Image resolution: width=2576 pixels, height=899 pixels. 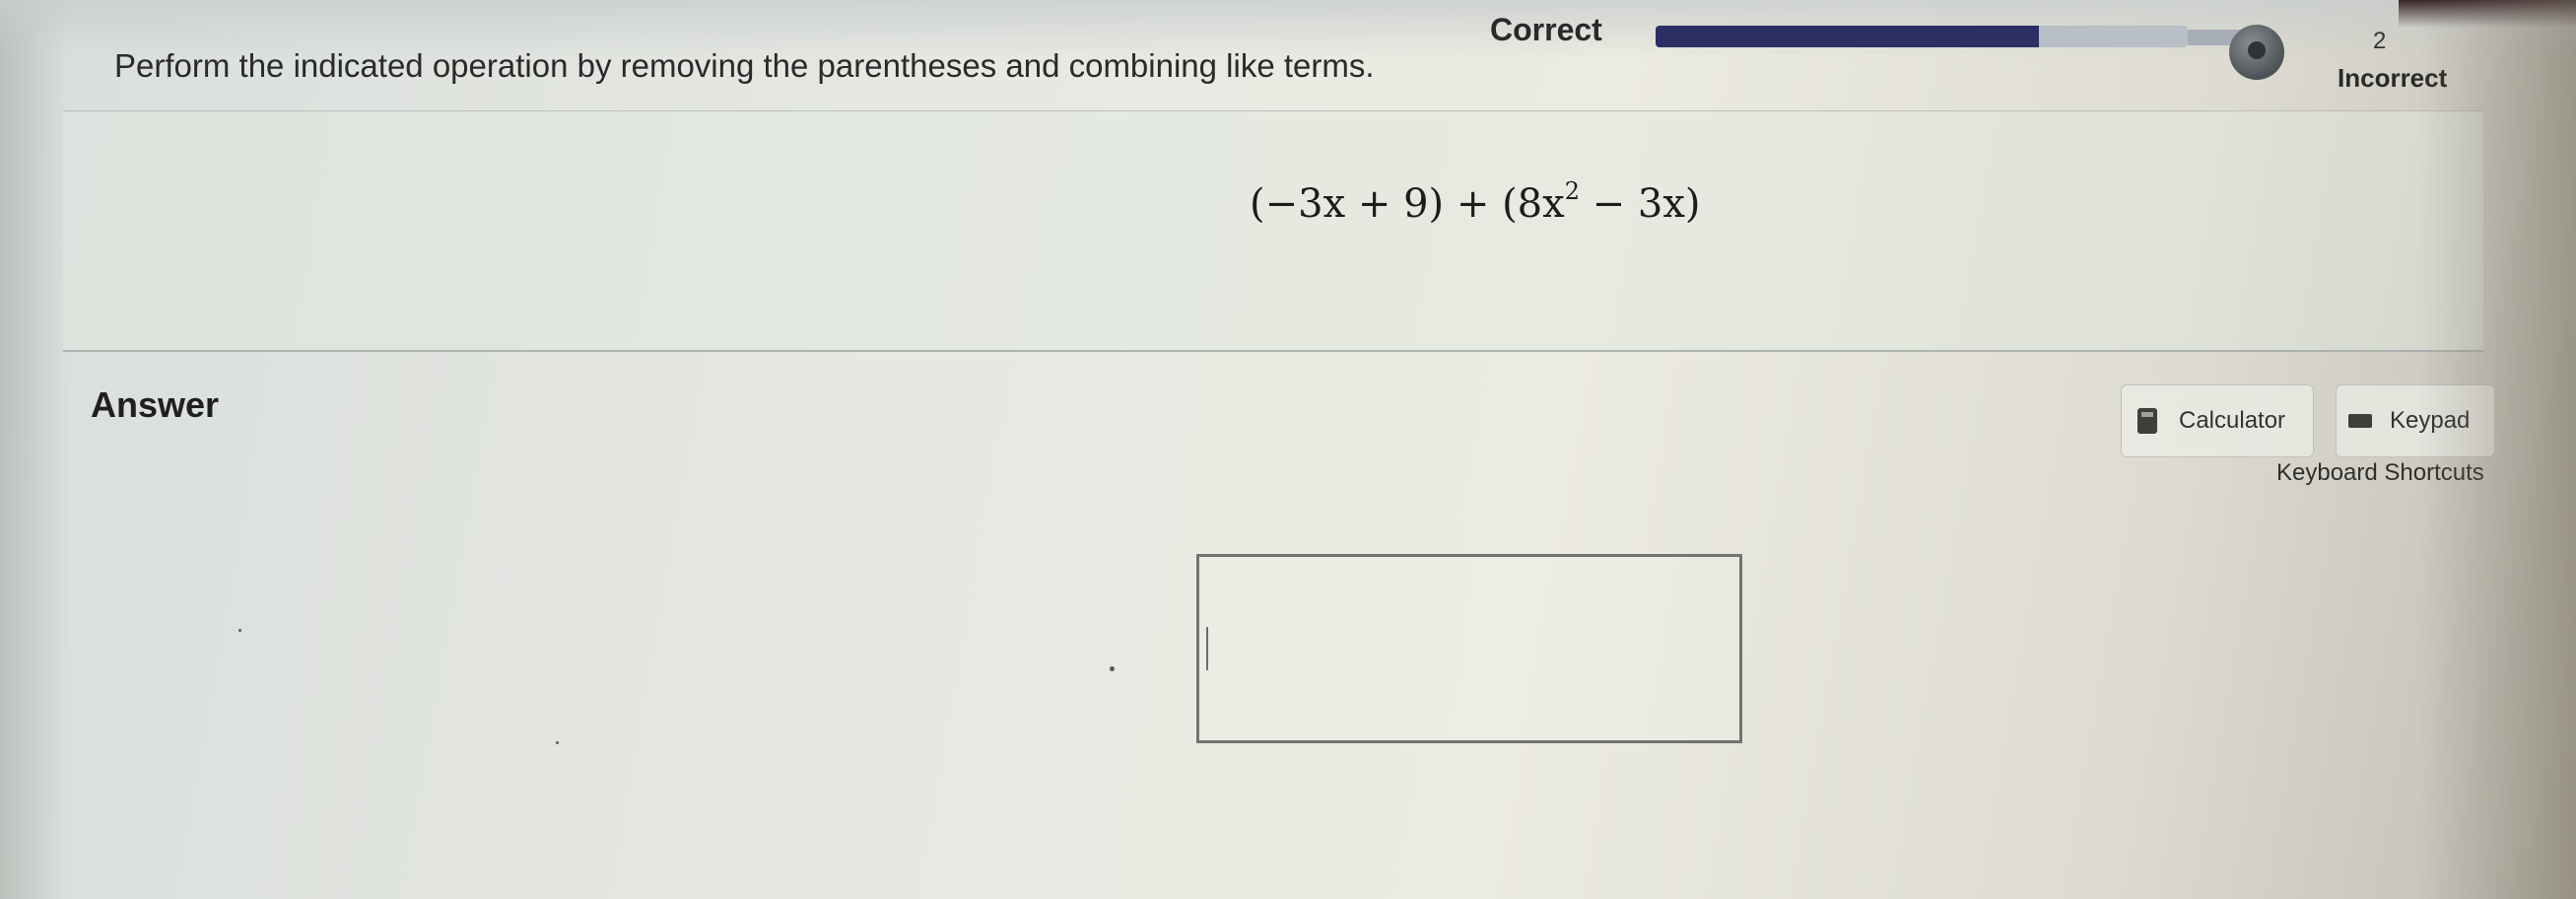 I want to click on text-cursor, so click(x=1207, y=648).